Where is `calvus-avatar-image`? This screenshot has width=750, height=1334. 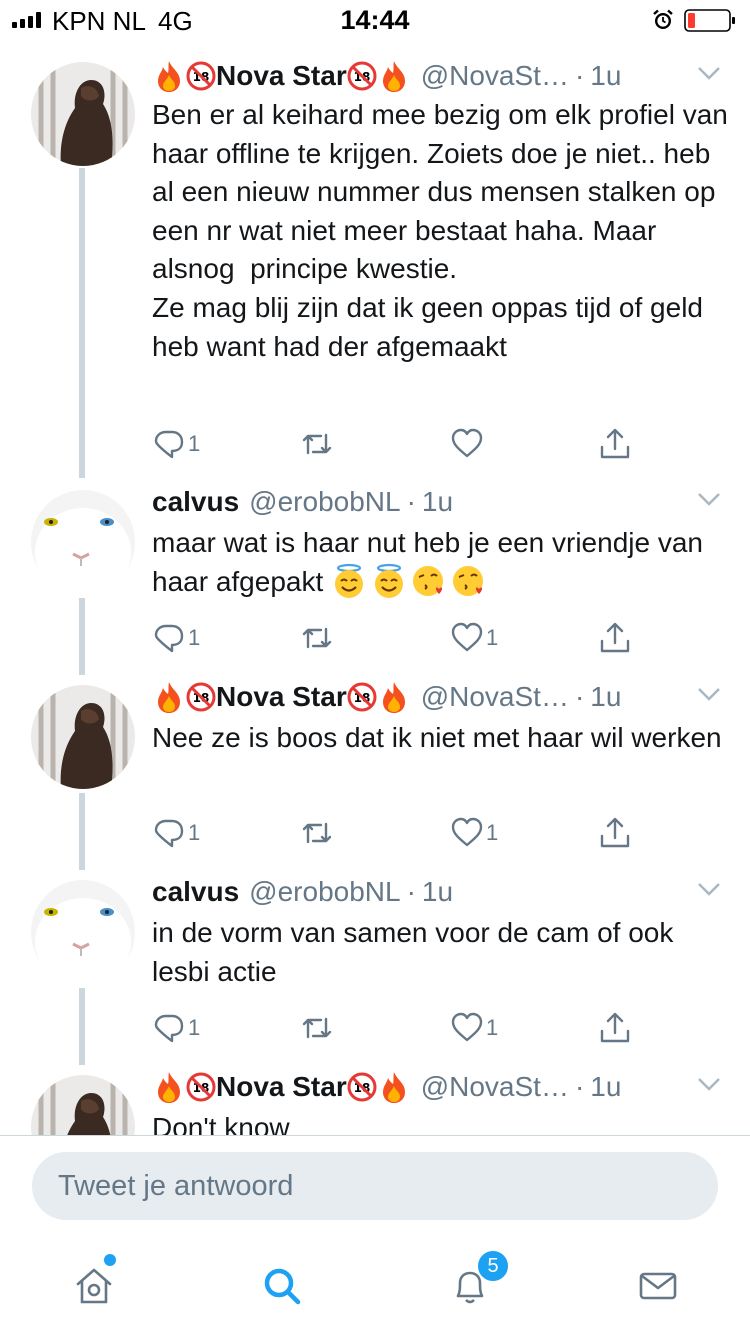
calvus-avatar-image is located at coordinates (83, 932).